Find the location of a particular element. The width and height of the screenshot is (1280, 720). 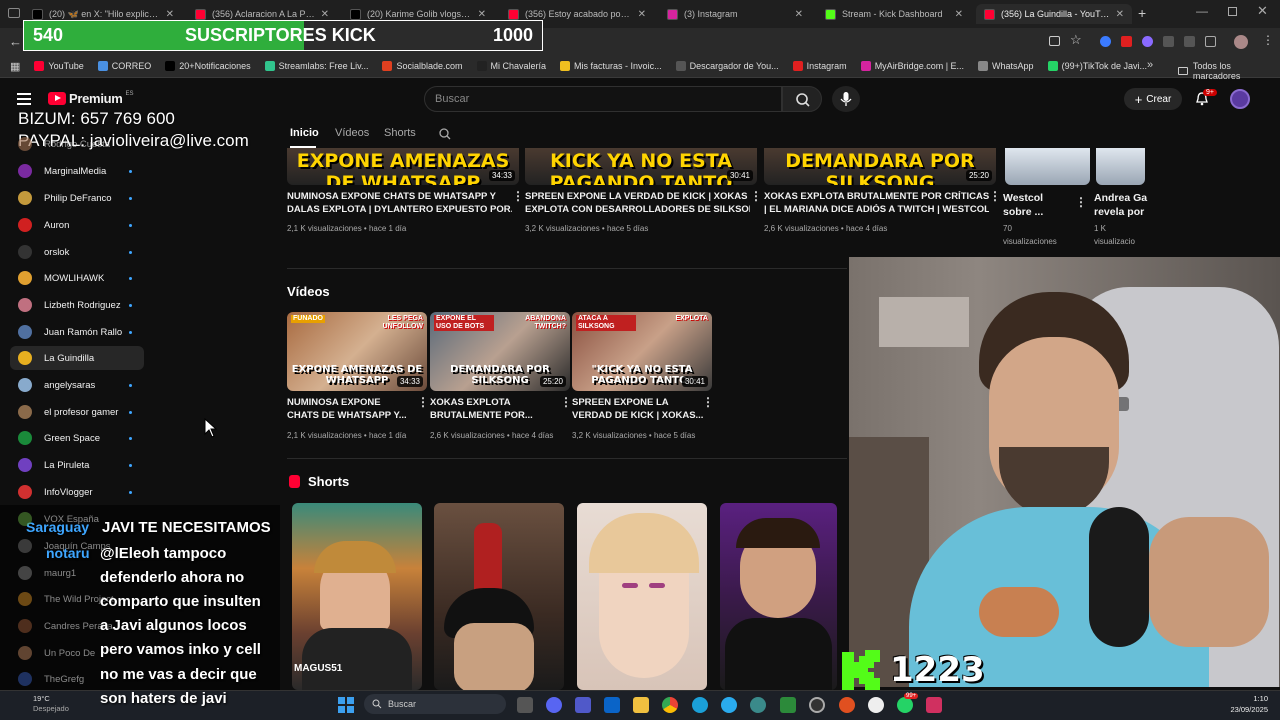

video-title: NUMINOSA EXPONE is located at coordinates (352, 403).